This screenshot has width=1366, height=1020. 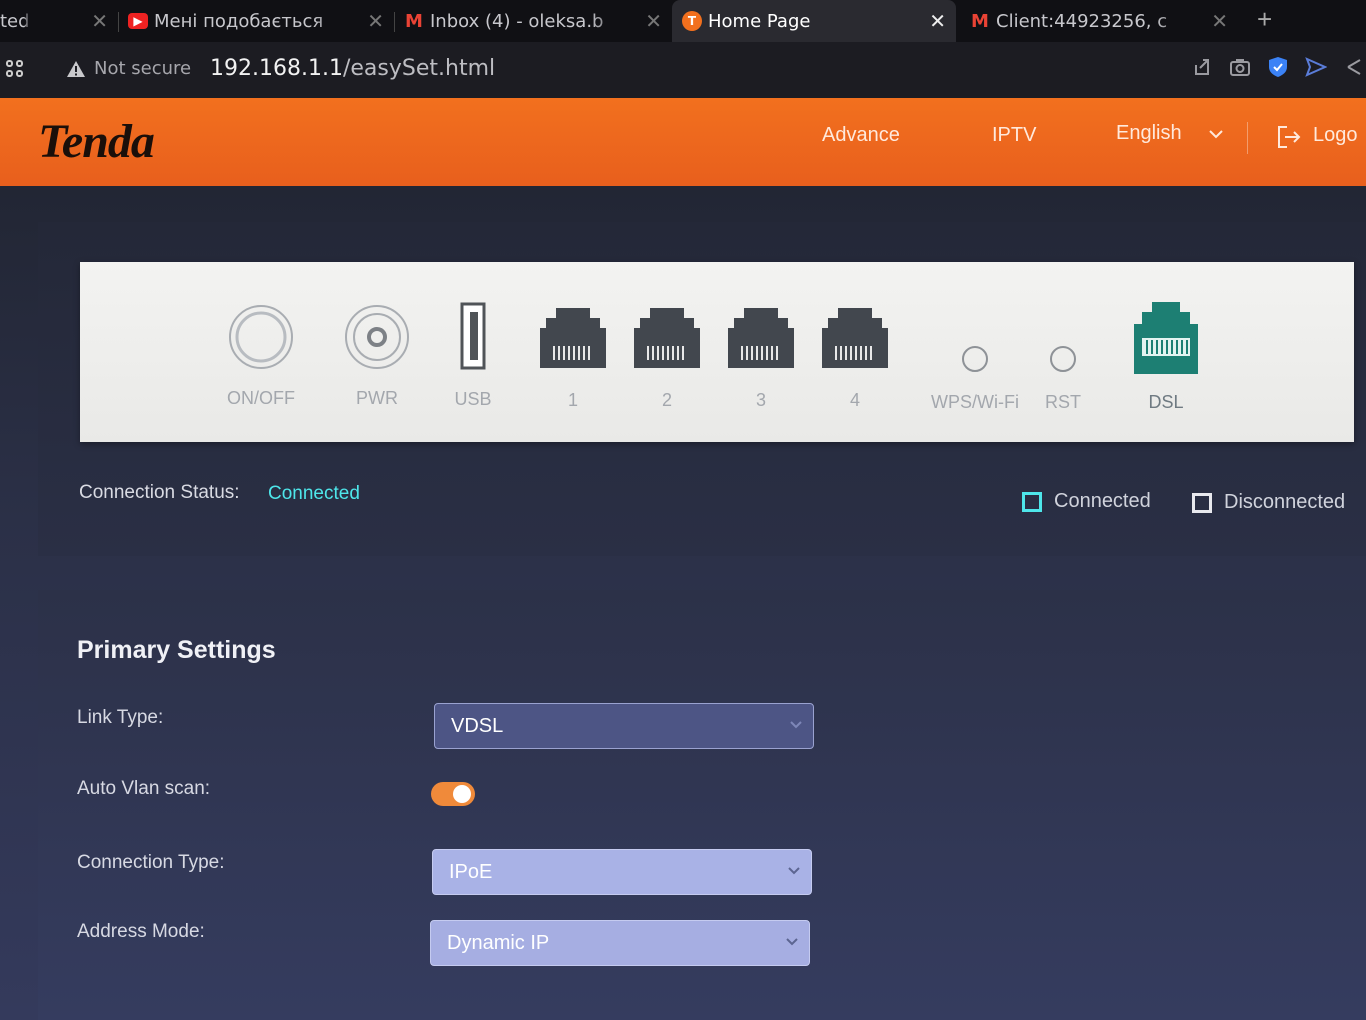 I want to click on connection-type-select: IPoE, so click(x=622, y=872).